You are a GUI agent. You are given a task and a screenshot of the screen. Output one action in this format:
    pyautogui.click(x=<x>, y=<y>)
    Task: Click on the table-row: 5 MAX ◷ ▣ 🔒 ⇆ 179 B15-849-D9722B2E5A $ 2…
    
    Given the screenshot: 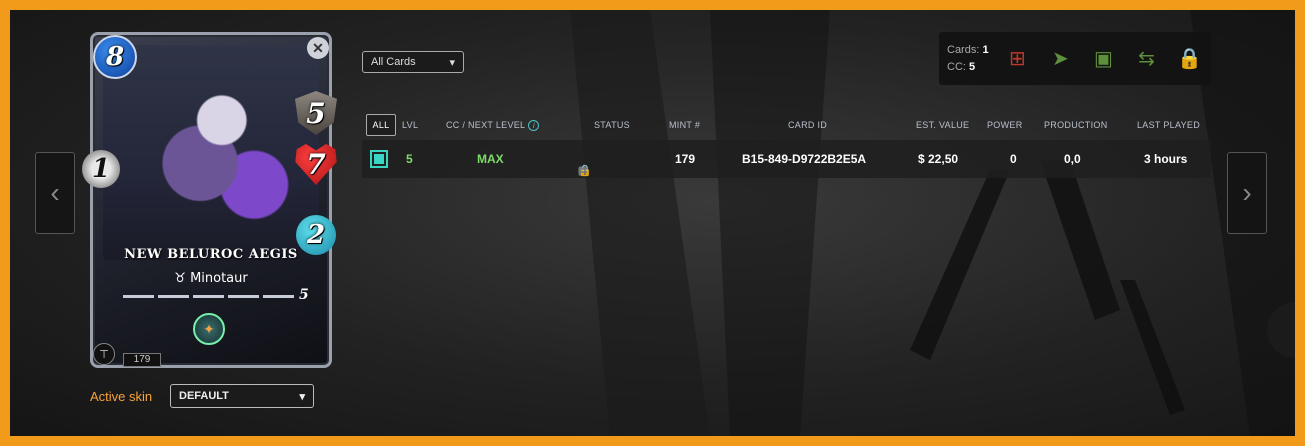 What is the action you would take?
    pyautogui.click(x=786, y=159)
    